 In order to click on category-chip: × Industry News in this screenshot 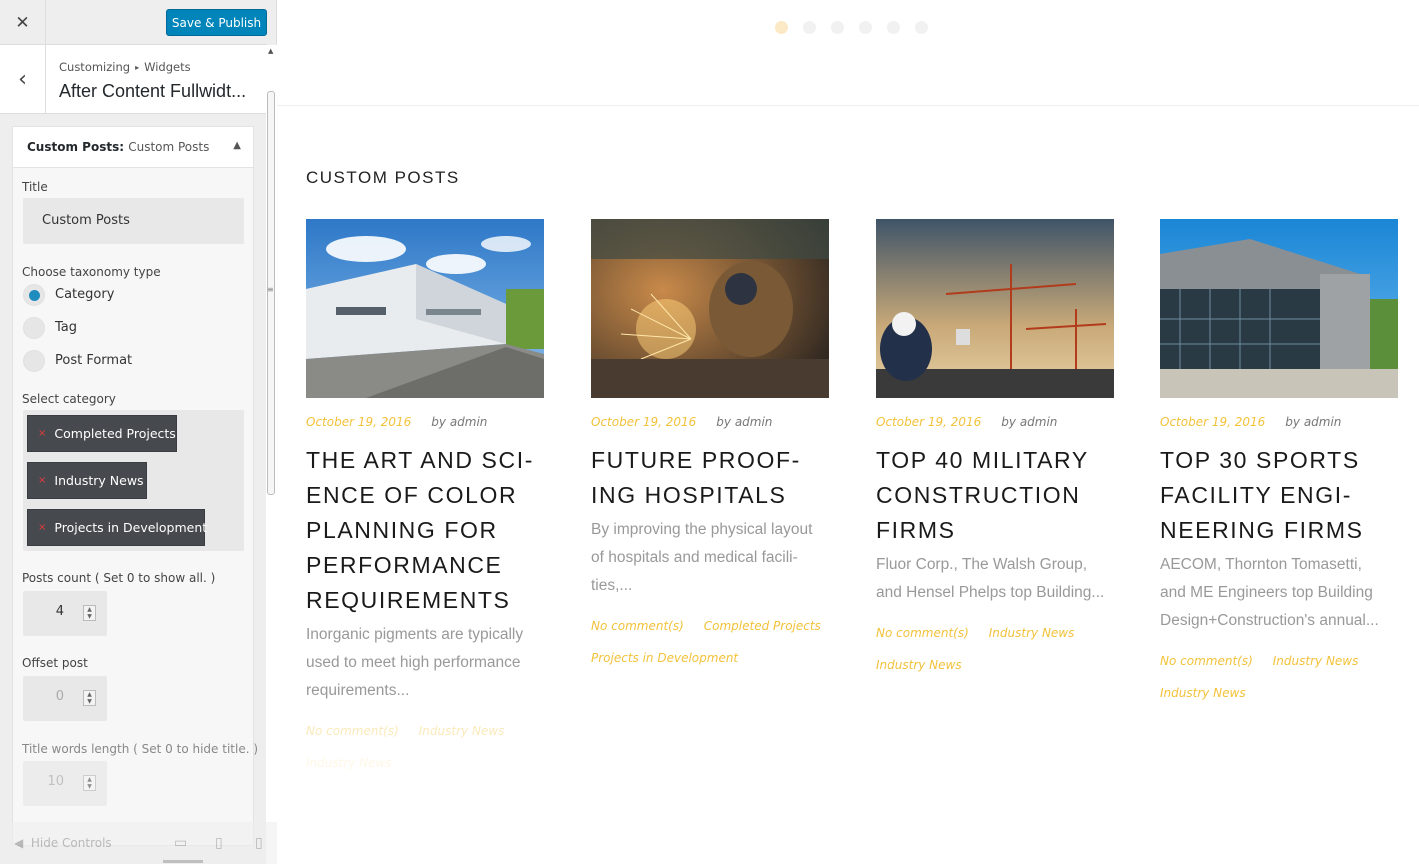, I will do `click(87, 480)`.